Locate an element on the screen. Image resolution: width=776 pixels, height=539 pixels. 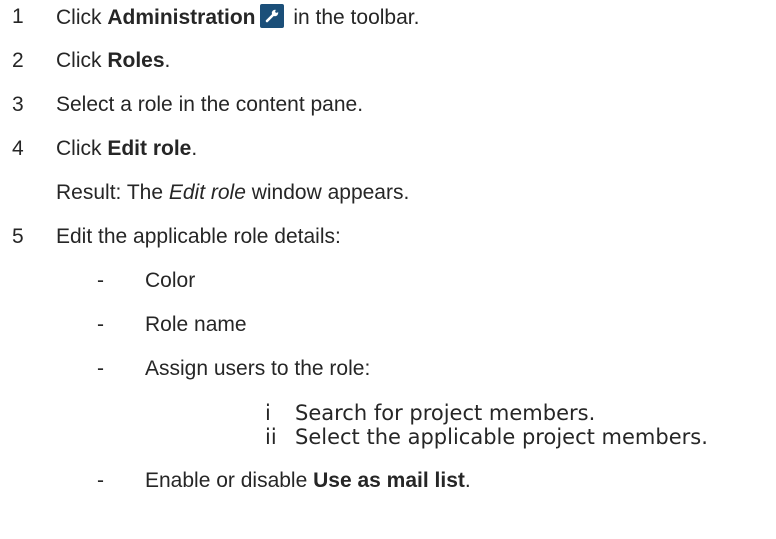
wrench-icon is located at coordinates (271, 16).